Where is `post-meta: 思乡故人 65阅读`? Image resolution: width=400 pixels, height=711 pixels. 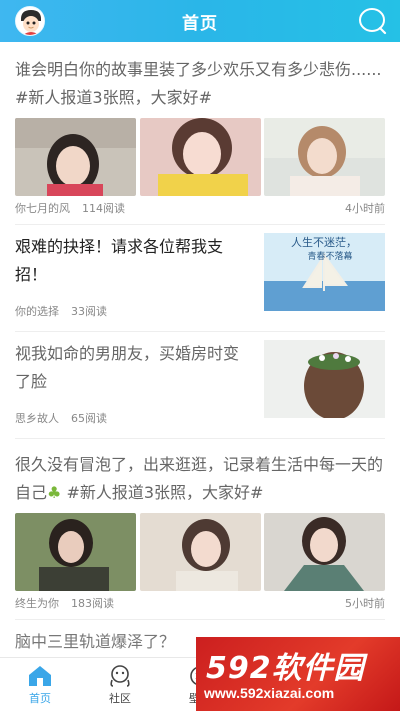
post-meta: 思乡故人 65阅读 is located at coordinates (133, 418).